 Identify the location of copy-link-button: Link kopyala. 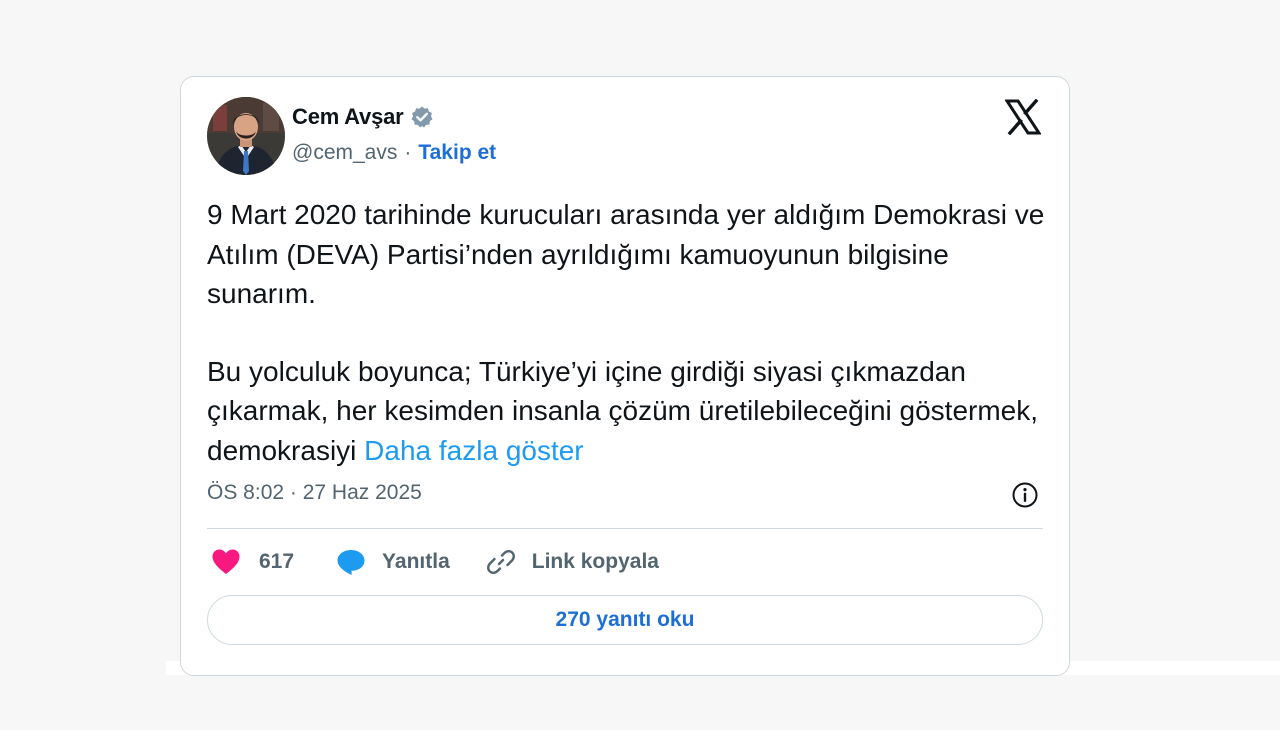
(572, 562).